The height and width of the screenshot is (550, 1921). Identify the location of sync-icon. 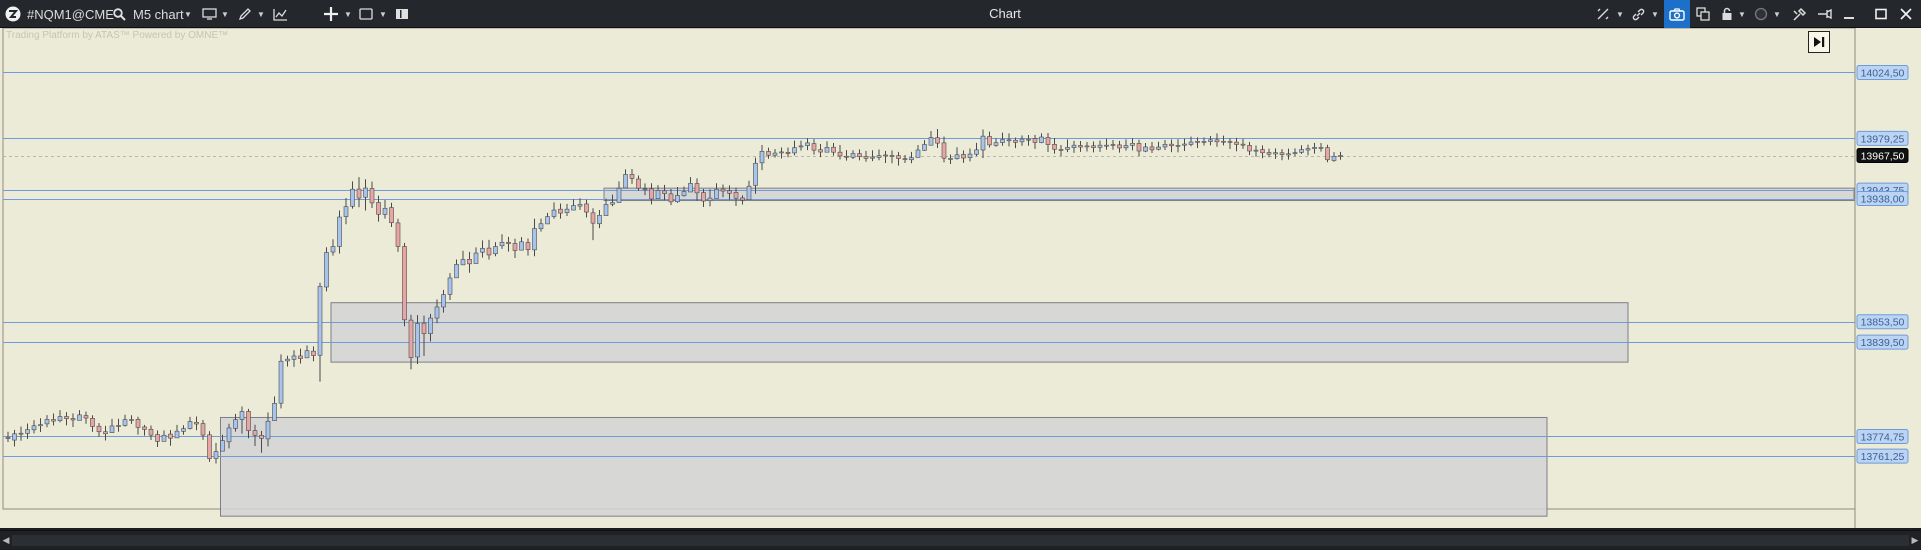
(1603, 14).